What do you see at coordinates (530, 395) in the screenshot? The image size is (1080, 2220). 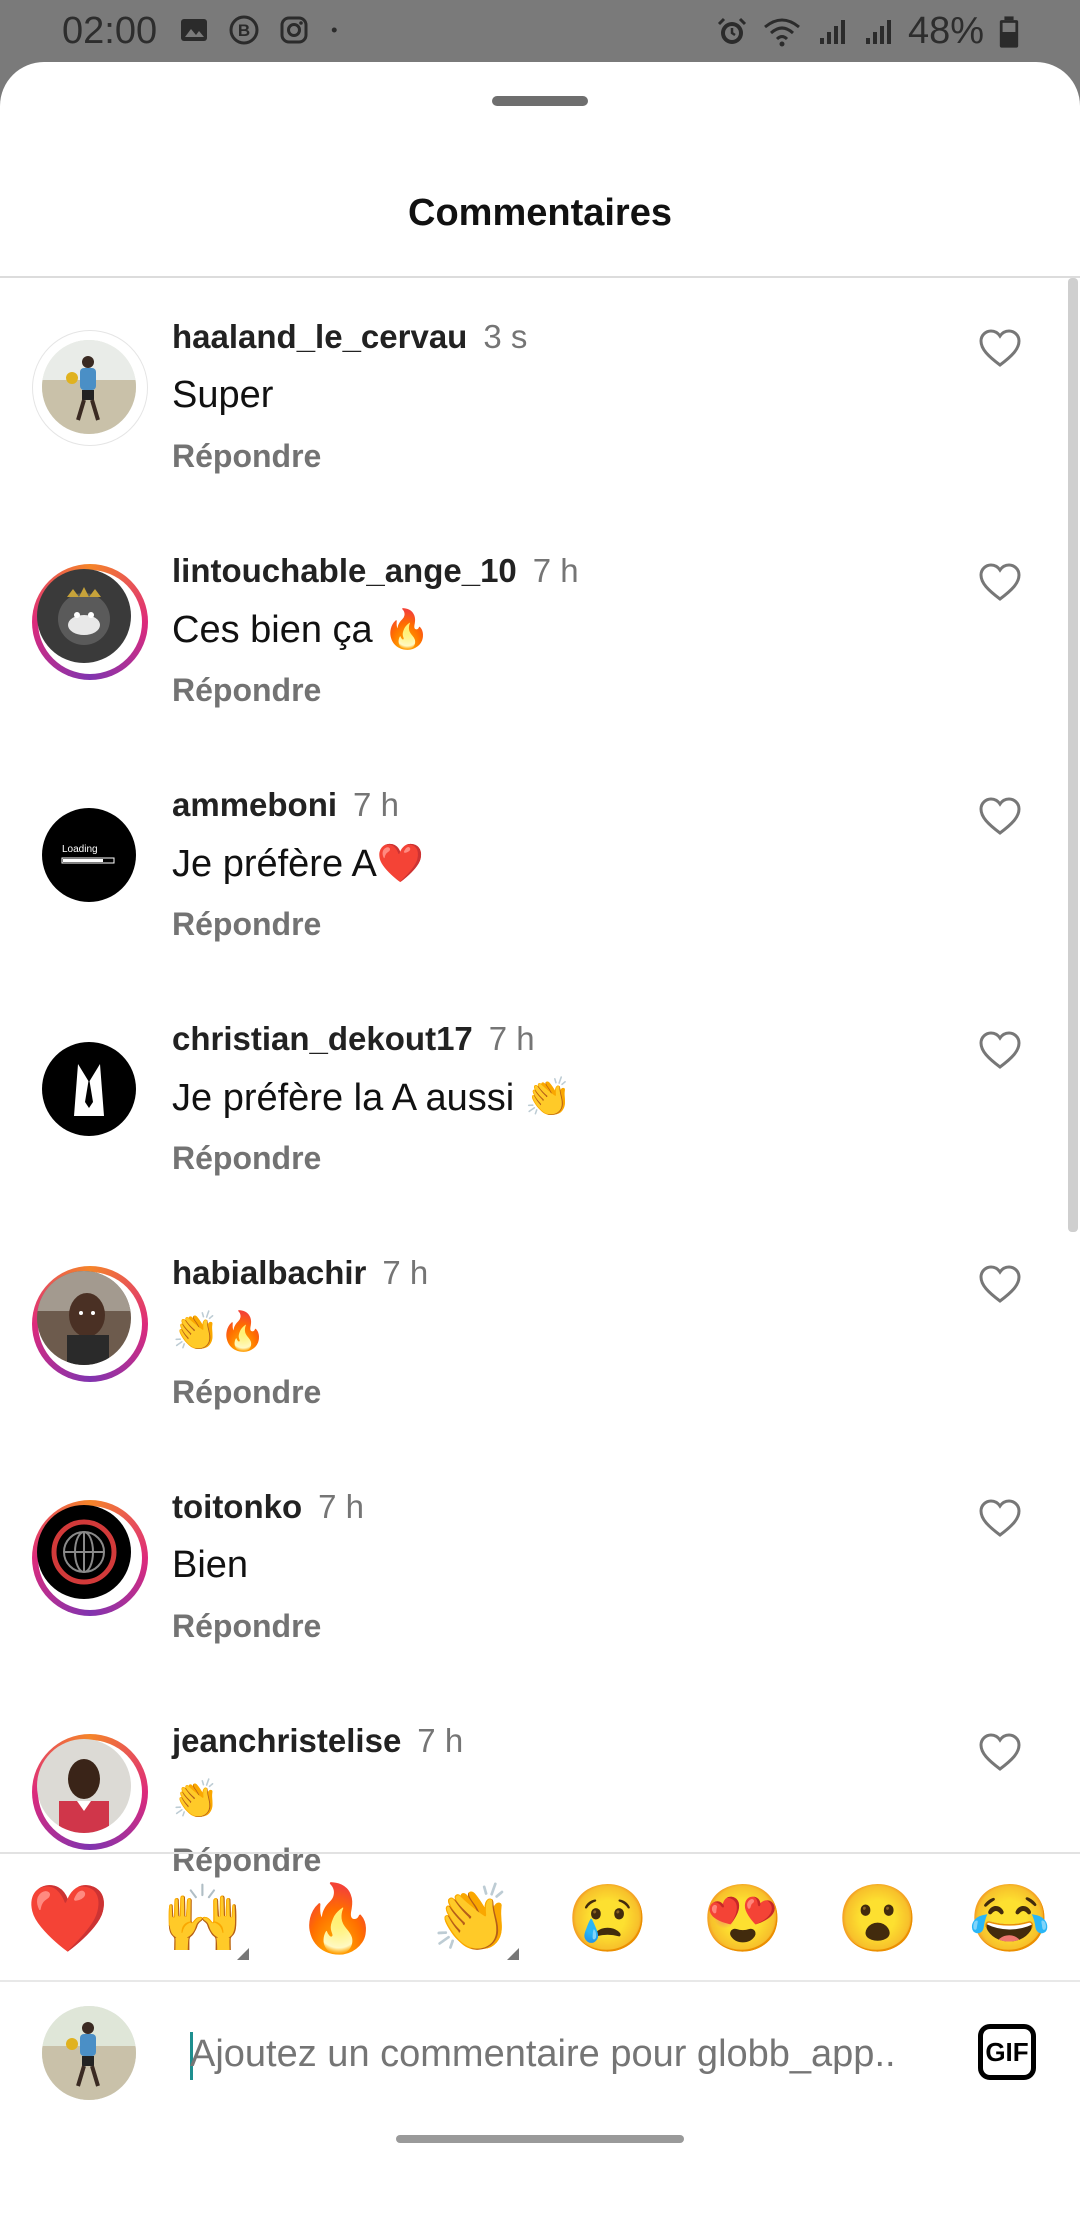 I see `comment-item: haaland_le_cervau 3 s Super Répondre` at bounding box center [530, 395].